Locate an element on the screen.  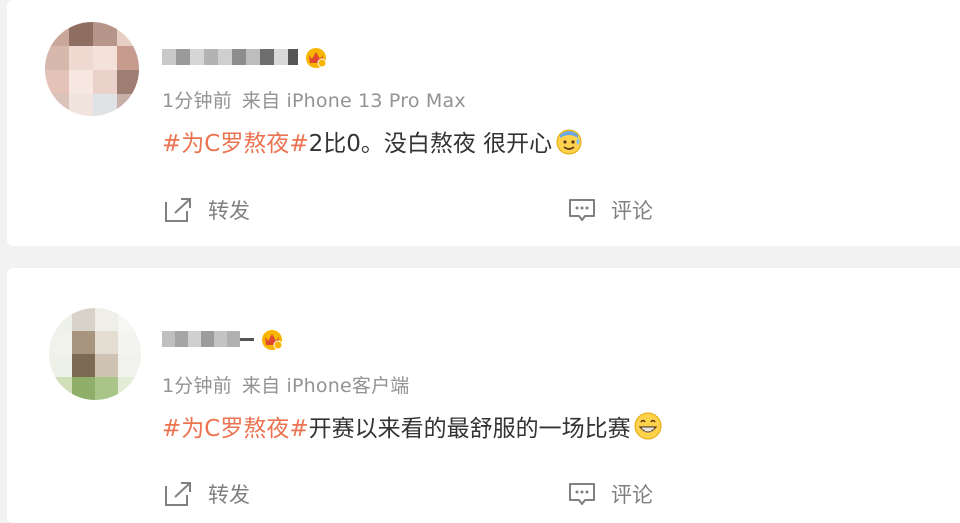
post-text: 开赛以来看的最舒服的一场比赛 is located at coordinates (469, 429).